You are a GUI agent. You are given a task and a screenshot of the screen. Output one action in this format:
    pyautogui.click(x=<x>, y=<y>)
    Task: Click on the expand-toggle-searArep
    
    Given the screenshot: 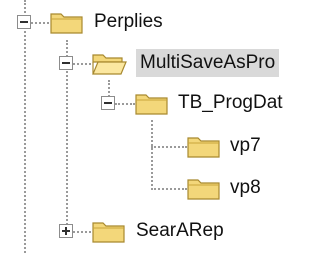 What is the action you would take?
    pyautogui.click(x=66, y=231)
    